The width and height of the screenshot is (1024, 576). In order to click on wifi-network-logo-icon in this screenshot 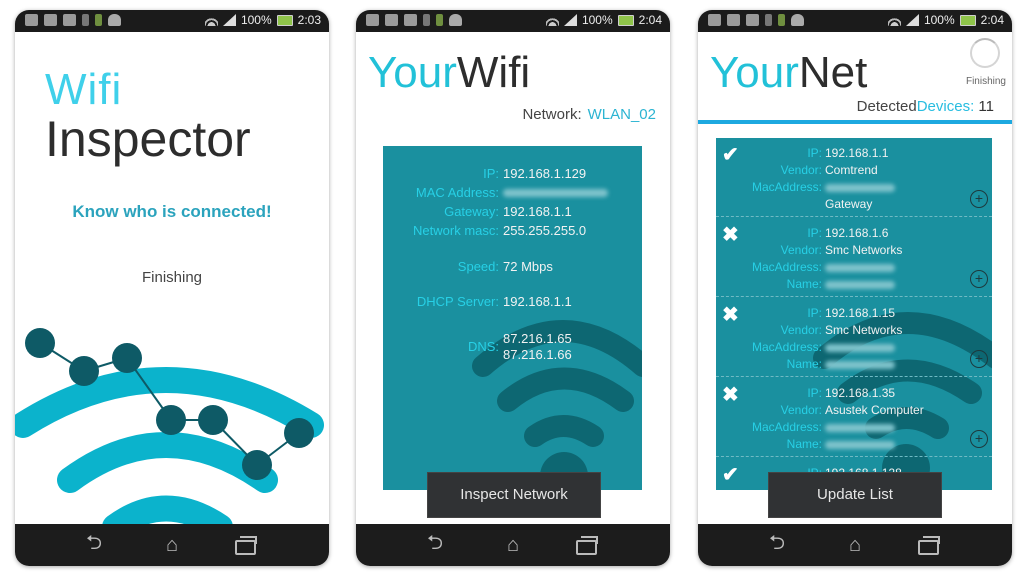, I will do `click(169, 431)`.